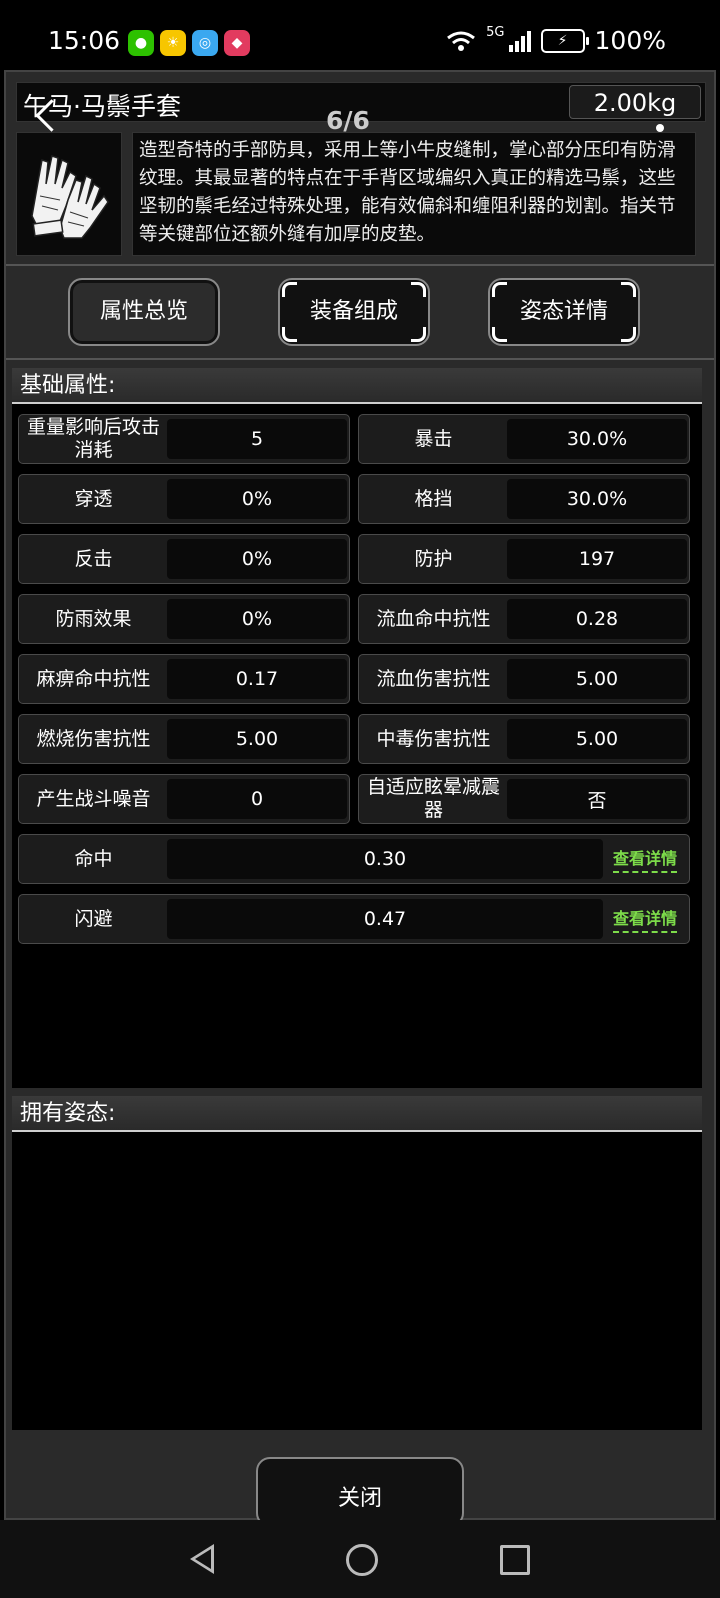 The width and height of the screenshot is (720, 1598). I want to click on stat-label: 闪避, so click(93, 918).